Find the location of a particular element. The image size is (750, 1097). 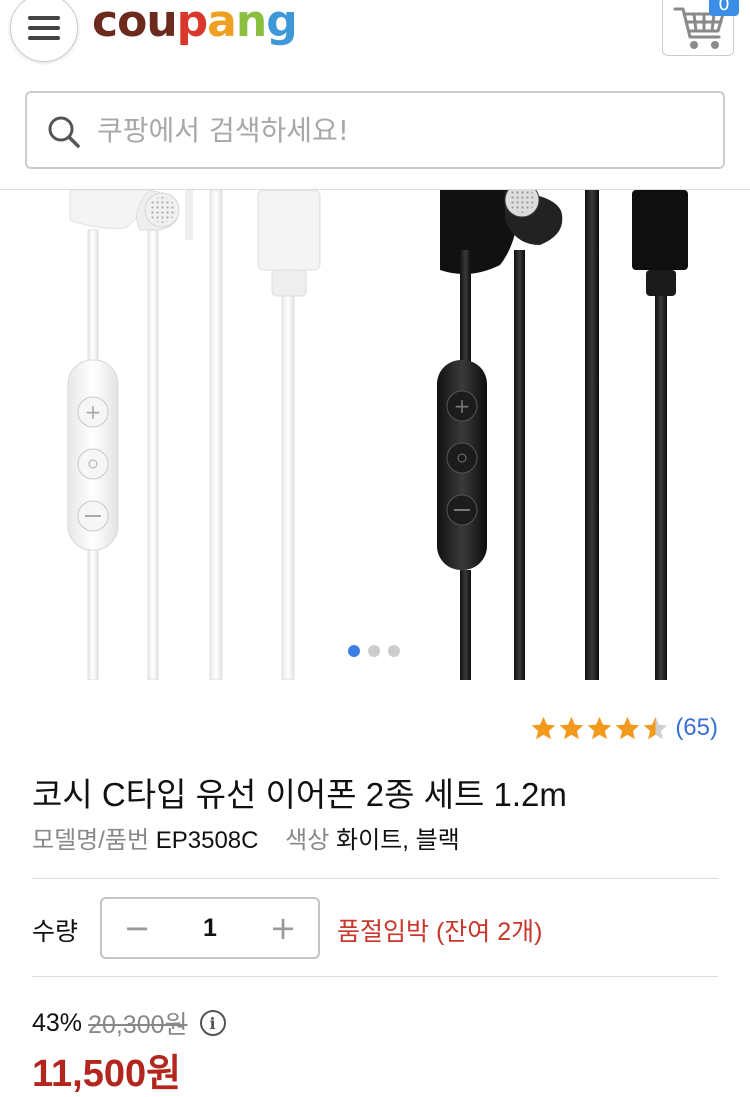

cart-count-badge: 0 is located at coordinates (724, 8).